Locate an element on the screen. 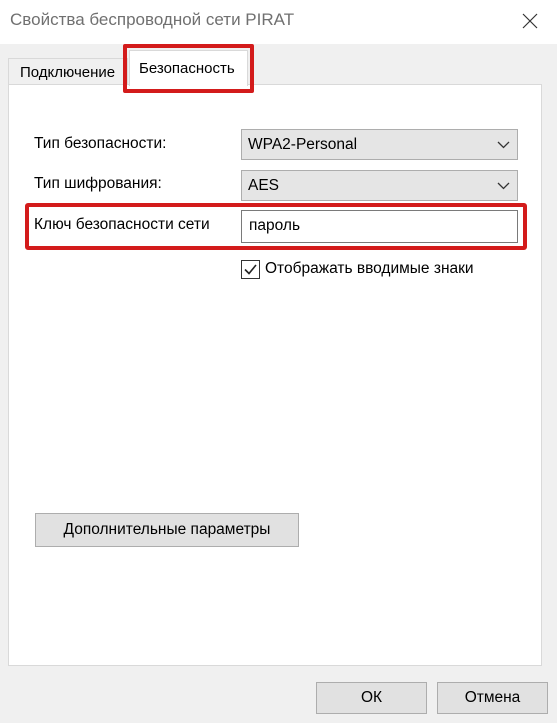 The width and height of the screenshot is (557, 723). security-type-value: WPA2-Personal is located at coordinates (303, 144).